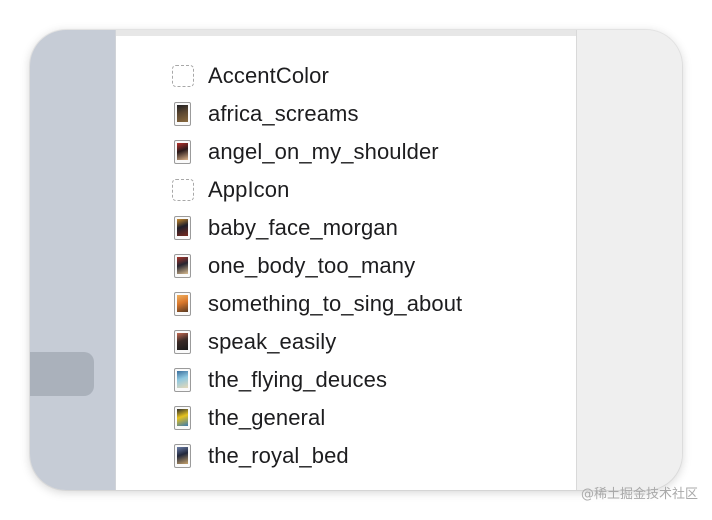  What do you see at coordinates (346, 33) in the screenshot?
I see `panel-top-rule` at bounding box center [346, 33].